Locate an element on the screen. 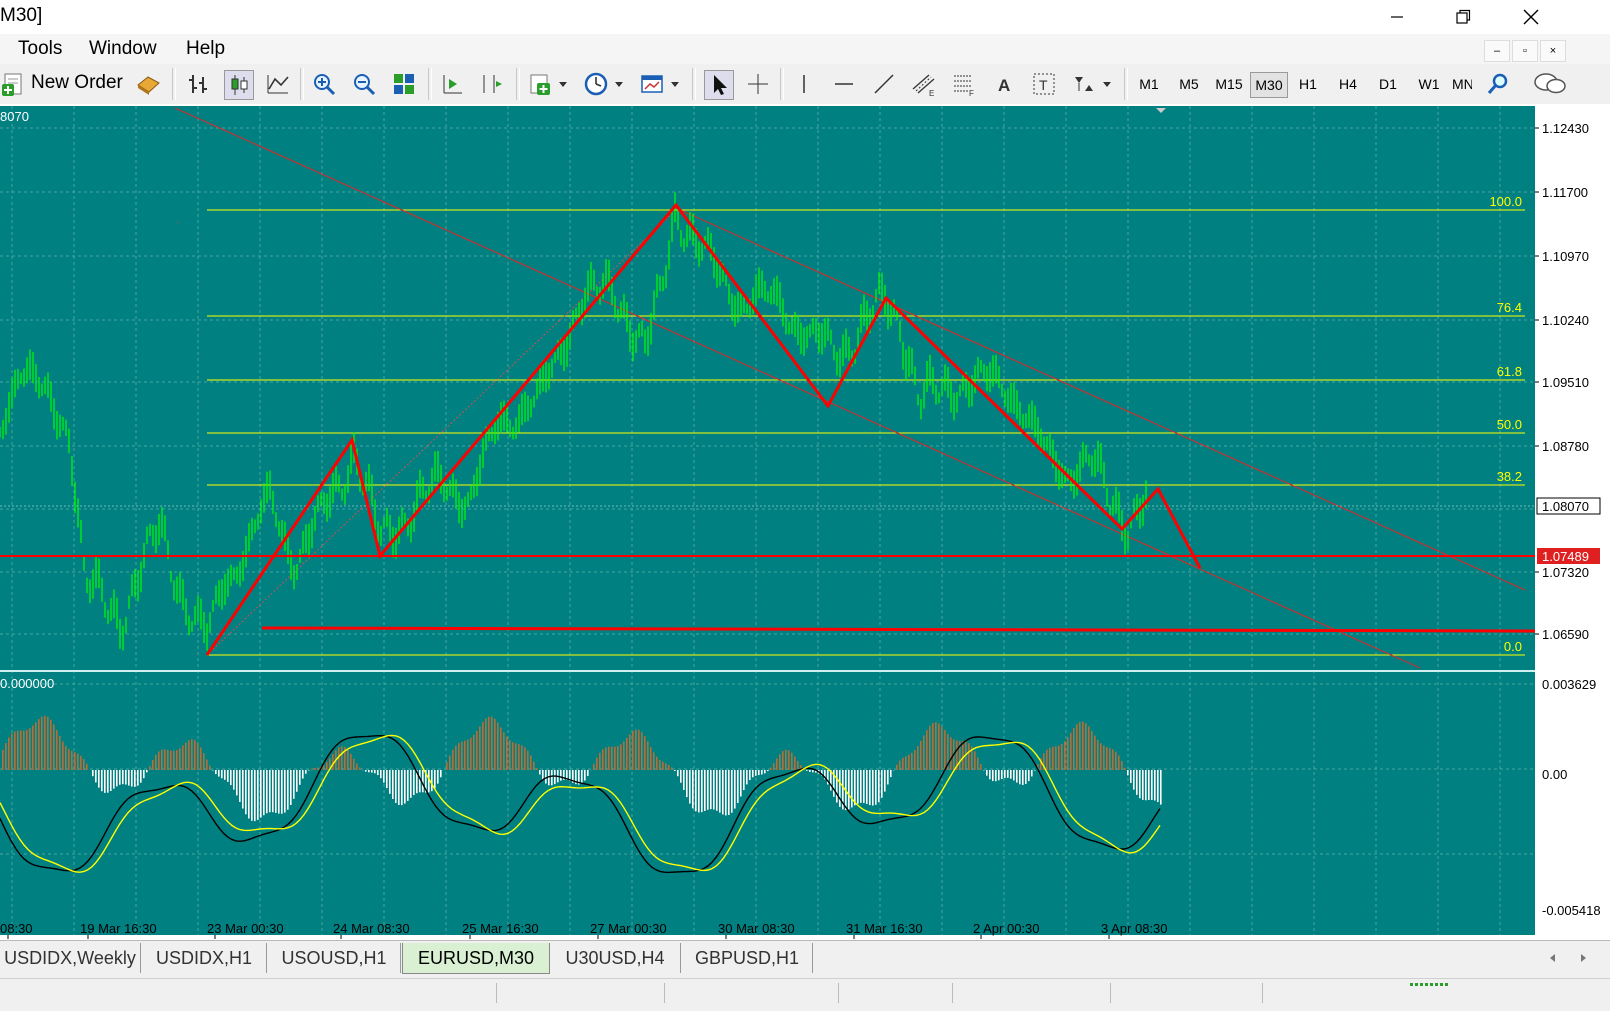 The image size is (1610, 1011). vertical-line-icon is located at coordinates (804, 84).